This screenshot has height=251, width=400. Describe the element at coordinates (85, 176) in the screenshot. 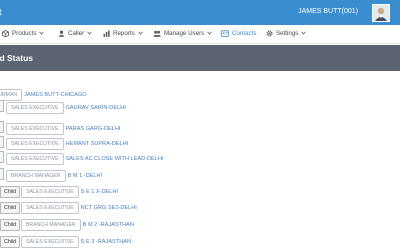

I see `member-name: B M 1 -DELHI` at that location.